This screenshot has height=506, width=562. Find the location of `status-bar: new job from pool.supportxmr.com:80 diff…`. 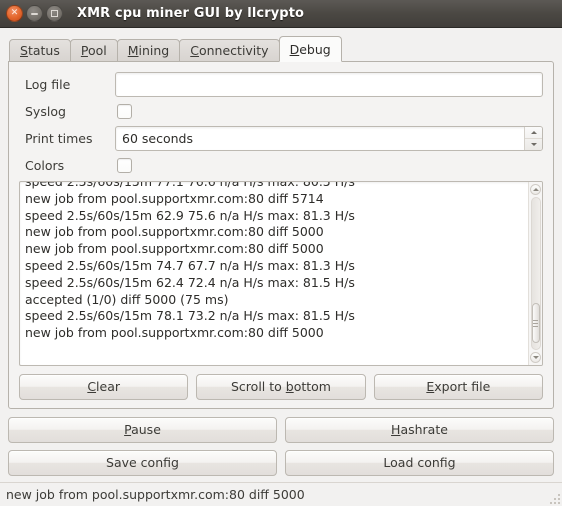

status-bar: new job from pool.supportxmr.com:80 diff… is located at coordinates (281, 494).